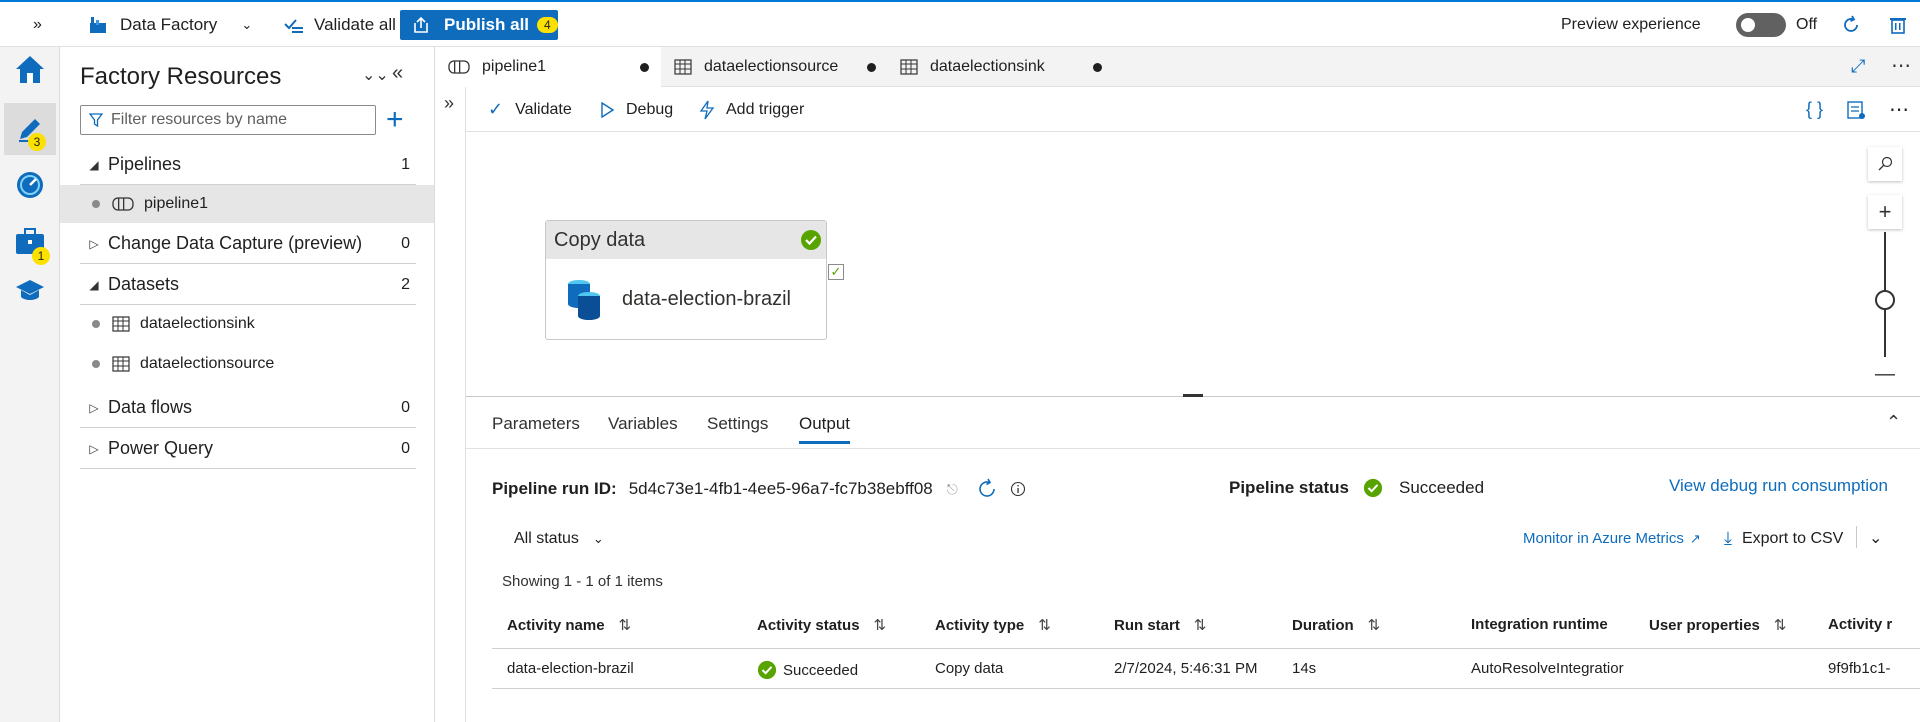 Image resolution: width=1920 pixels, height=722 pixels. Describe the element at coordinates (30, 384) in the screenshot. I see `nav-rail: 3 1` at that location.